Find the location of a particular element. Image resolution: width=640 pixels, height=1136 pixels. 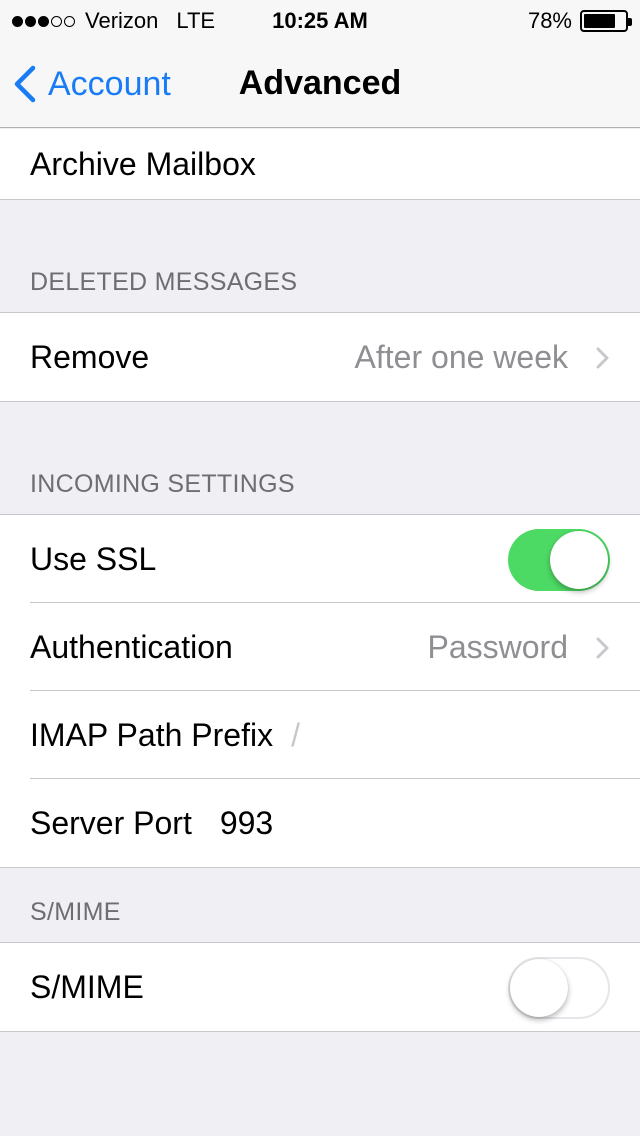

deleted-messages-group: Remove After one week is located at coordinates (320, 357).